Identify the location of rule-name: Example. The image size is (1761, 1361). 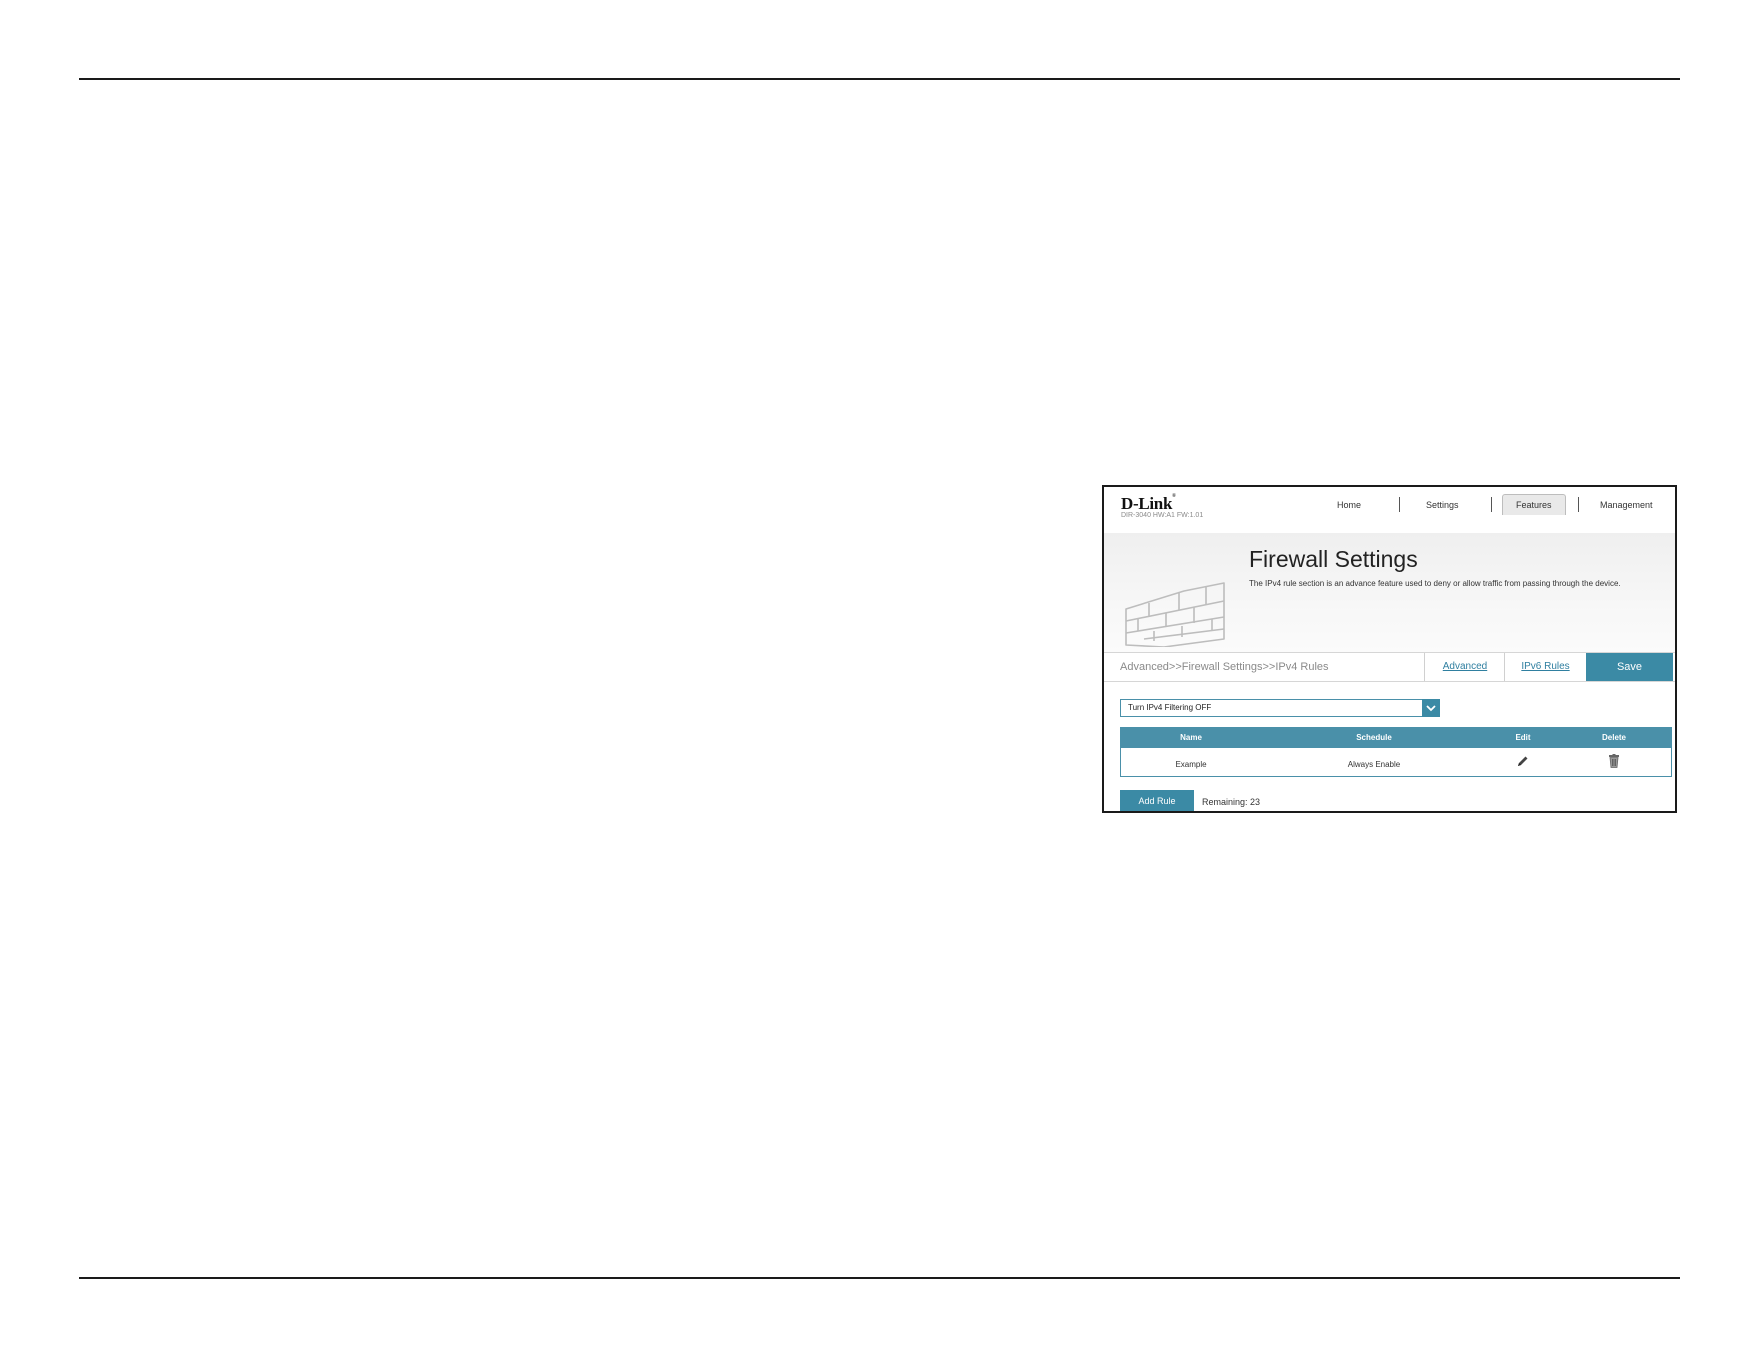
(1191, 764).